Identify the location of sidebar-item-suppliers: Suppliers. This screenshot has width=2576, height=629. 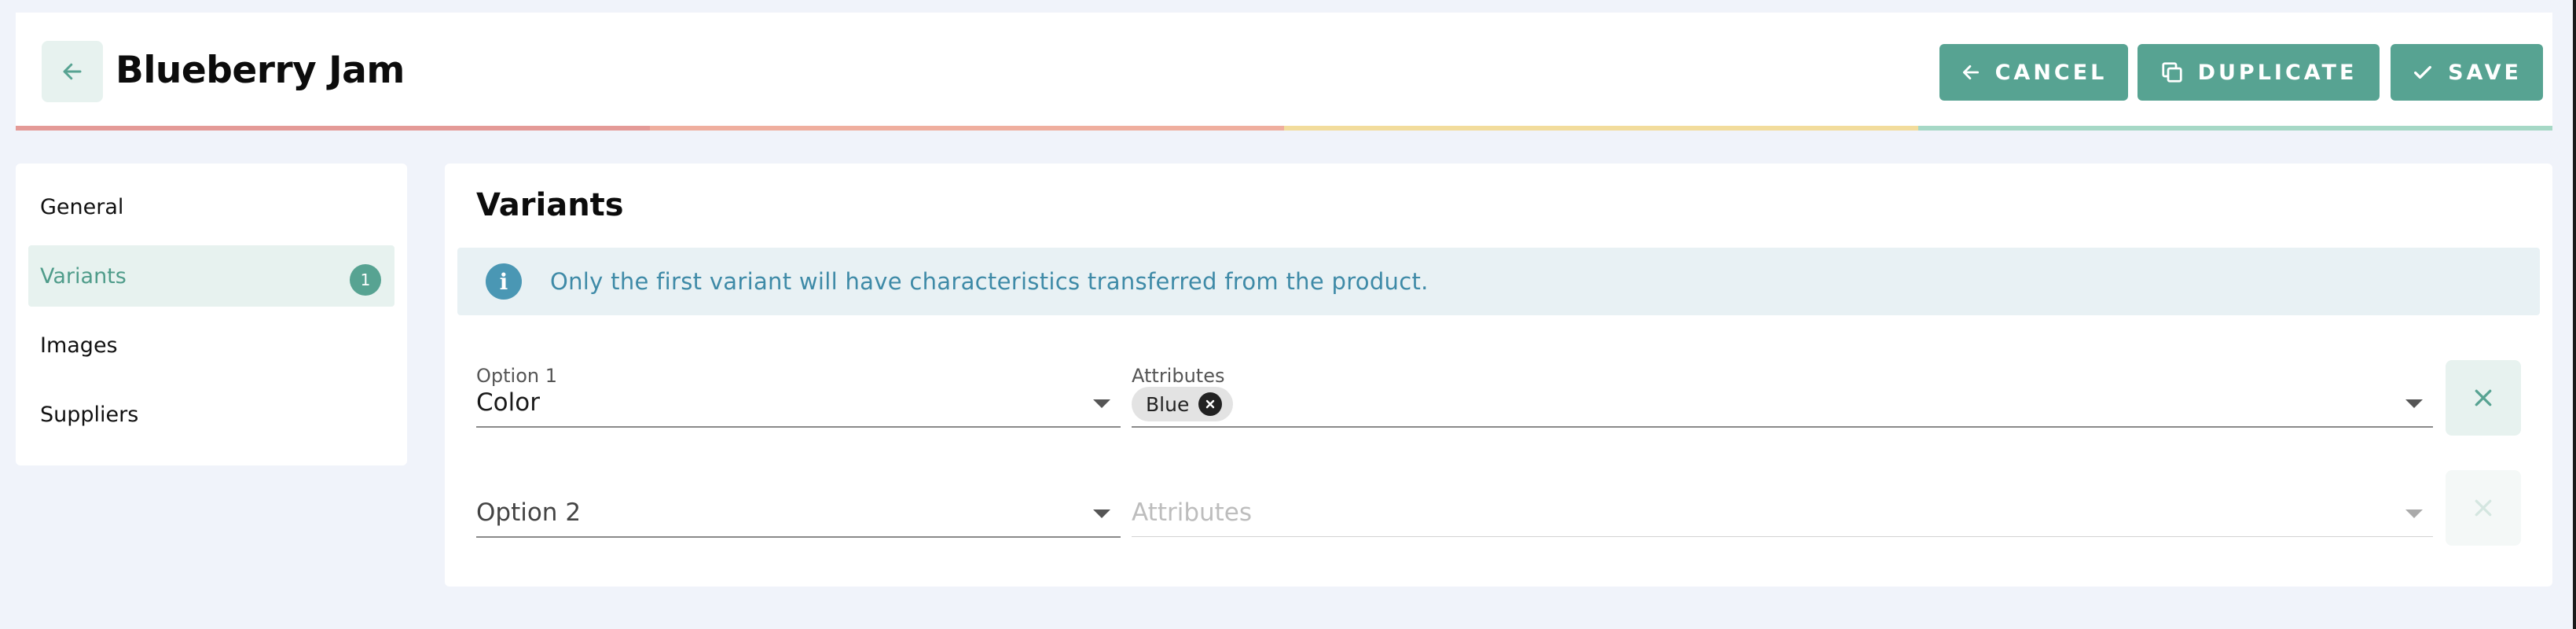
(211, 415).